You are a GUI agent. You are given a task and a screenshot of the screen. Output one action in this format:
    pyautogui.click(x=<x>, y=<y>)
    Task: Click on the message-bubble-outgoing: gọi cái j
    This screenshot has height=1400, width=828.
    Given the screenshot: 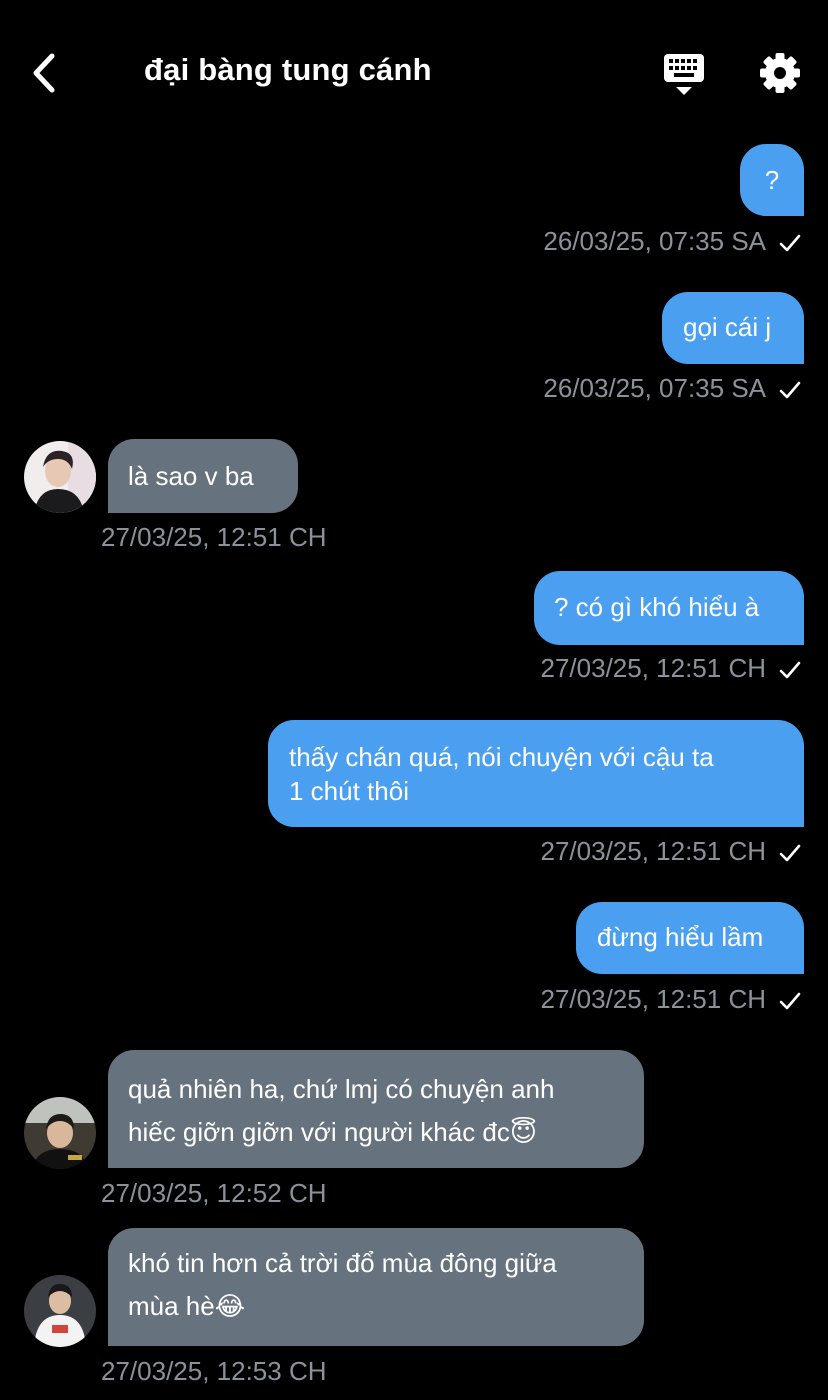 What is the action you would take?
    pyautogui.click(x=733, y=328)
    